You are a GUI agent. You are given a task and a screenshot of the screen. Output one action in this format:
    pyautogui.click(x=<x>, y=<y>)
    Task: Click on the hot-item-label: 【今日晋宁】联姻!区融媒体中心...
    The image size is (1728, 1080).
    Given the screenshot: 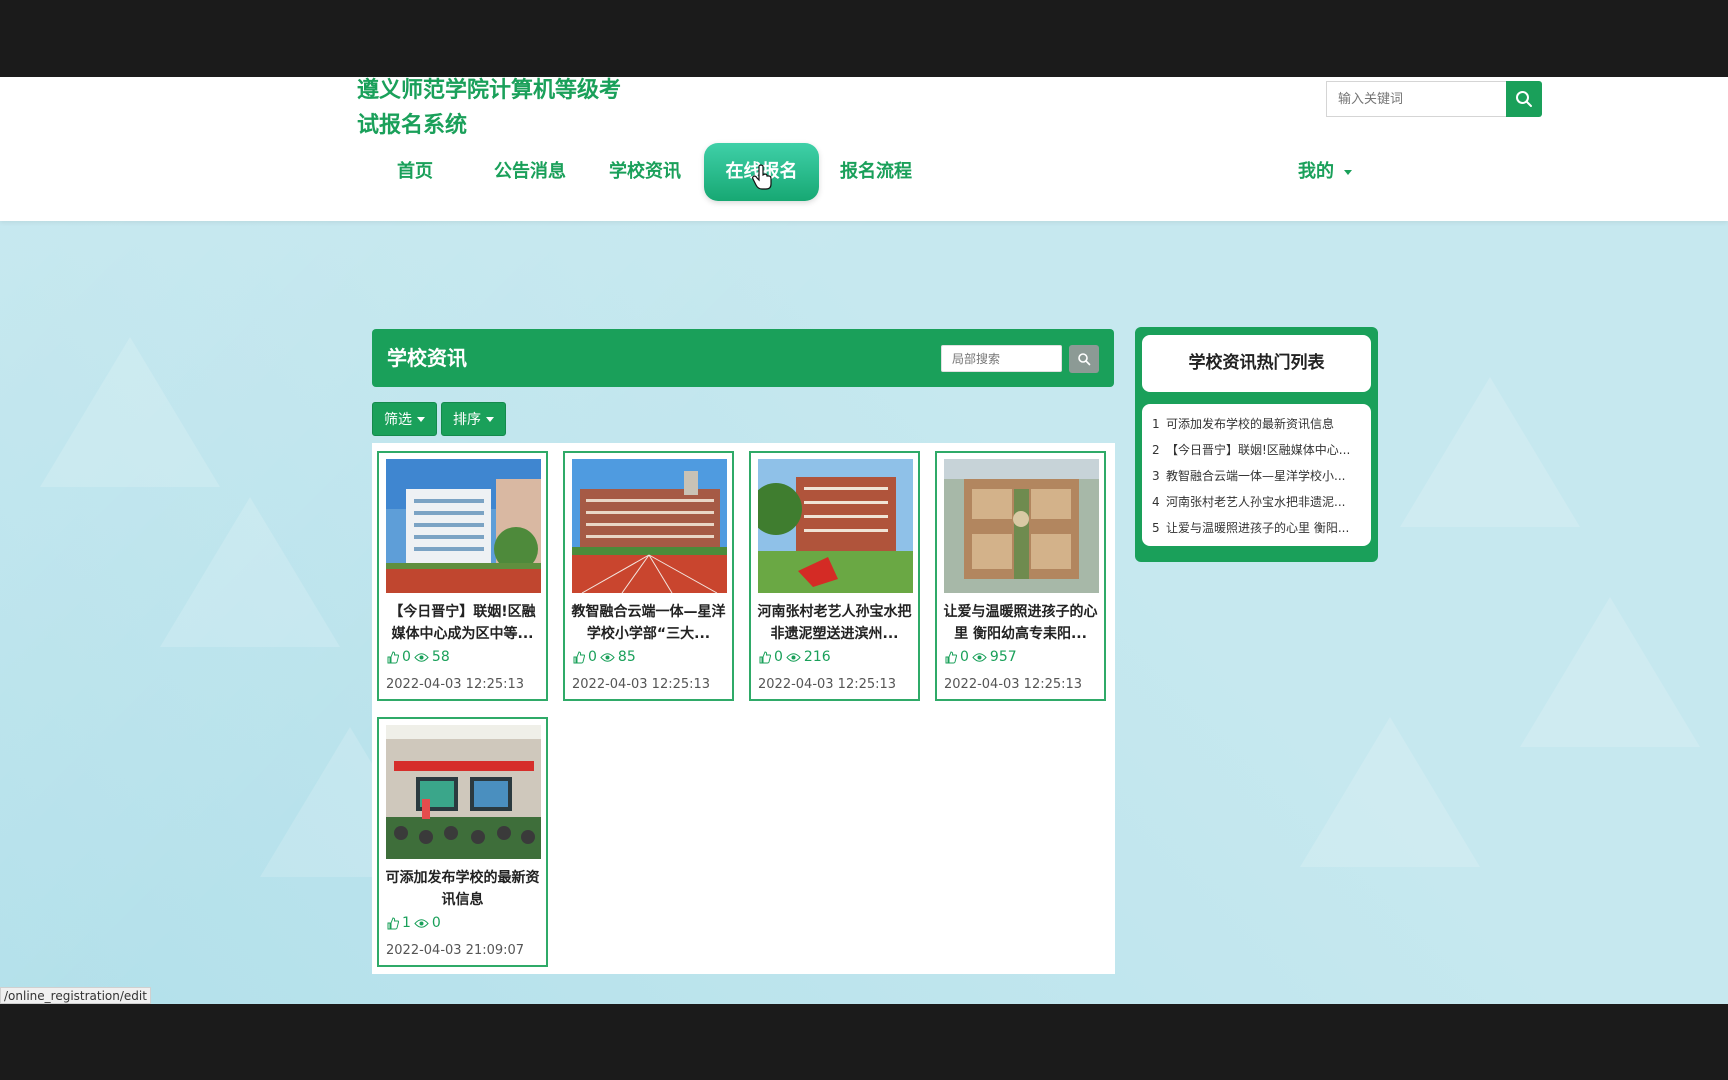 What is the action you would take?
    pyautogui.click(x=1258, y=450)
    